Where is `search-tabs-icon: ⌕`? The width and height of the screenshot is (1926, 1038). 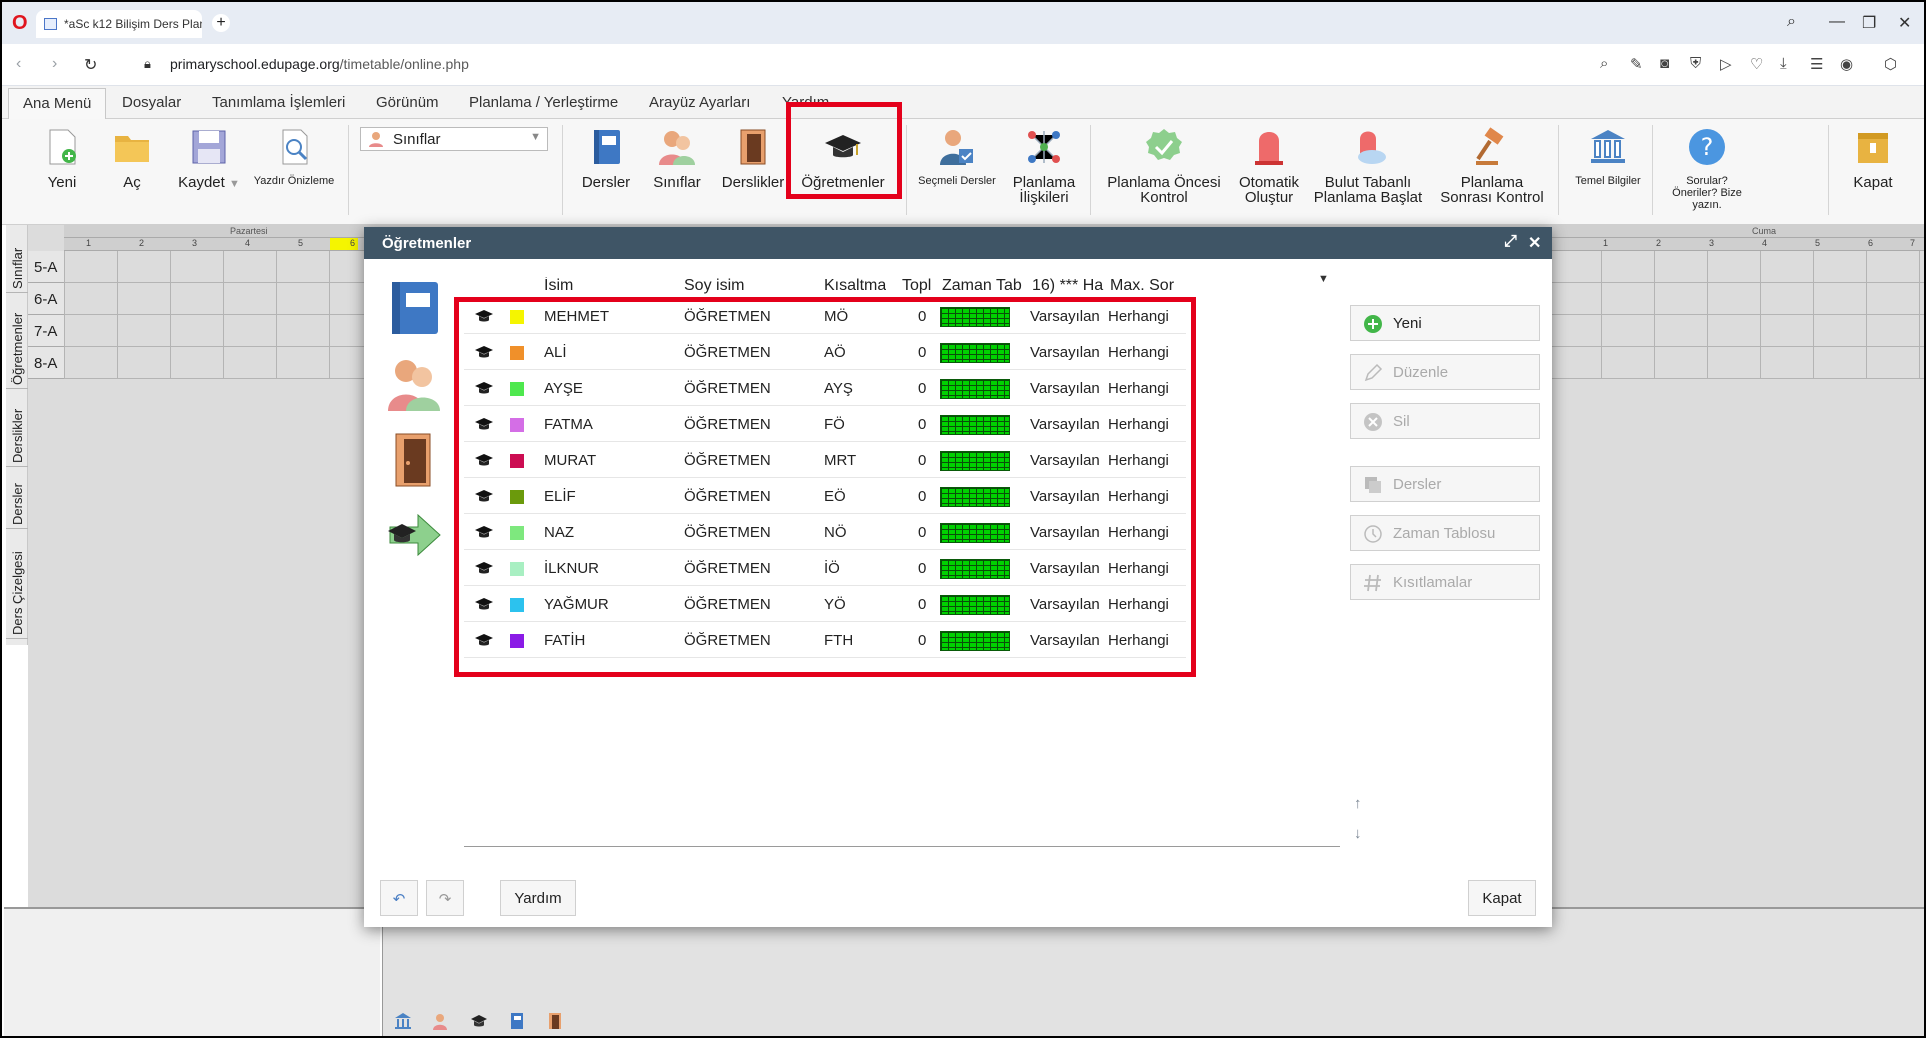 search-tabs-icon: ⌕ is located at coordinates (1791, 22).